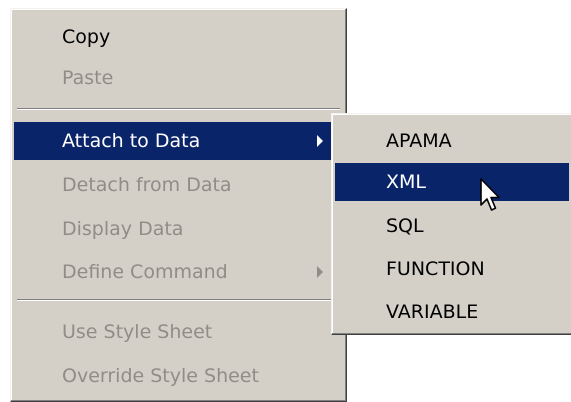 This screenshot has height=402, width=571. What do you see at coordinates (452, 182) in the screenshot?
I see `submenu-item-xml: XML` at bounding box center [452, 182].